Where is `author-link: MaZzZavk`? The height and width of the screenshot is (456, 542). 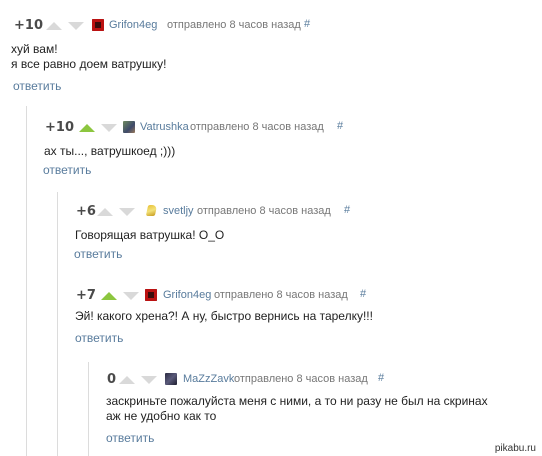
author-link: MaZzZavk is located at coordinates (208, 379).